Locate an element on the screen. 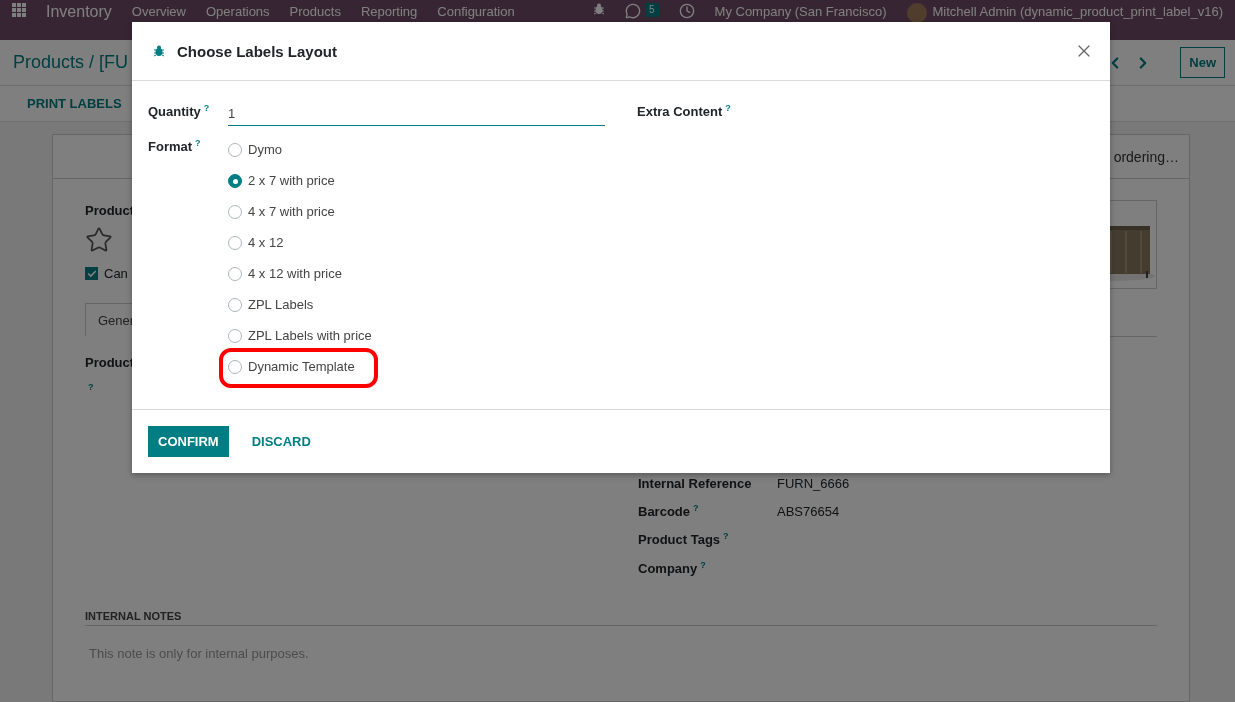  user-menu: Mitchell Admin (dynamic_product_print_label_v16) is located at coordinates (1077, 11).